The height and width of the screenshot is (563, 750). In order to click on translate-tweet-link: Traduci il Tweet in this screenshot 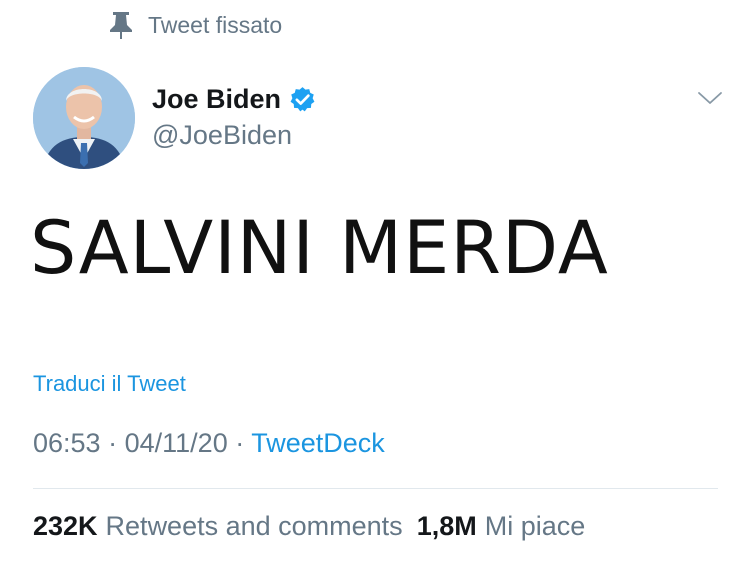, I will do `click(109, 384)`.